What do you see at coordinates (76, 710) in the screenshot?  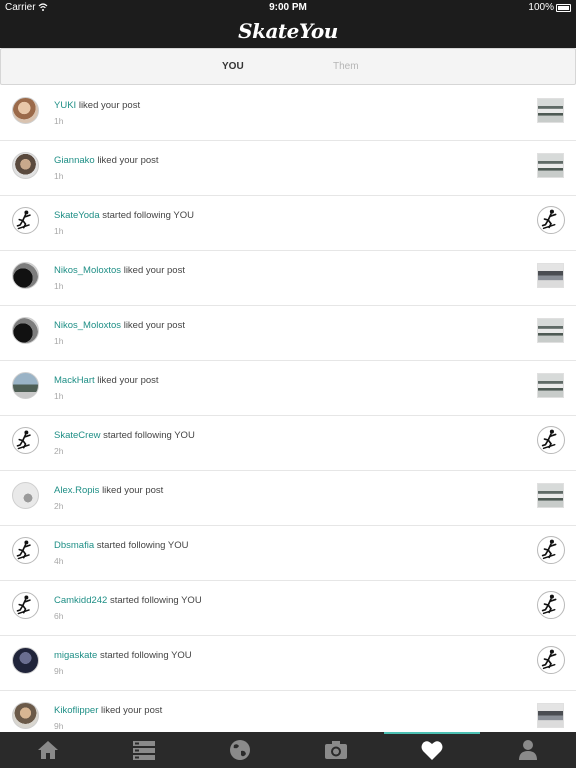 I see `username-link: Kikoflipper` at bounding box center [76, 710].